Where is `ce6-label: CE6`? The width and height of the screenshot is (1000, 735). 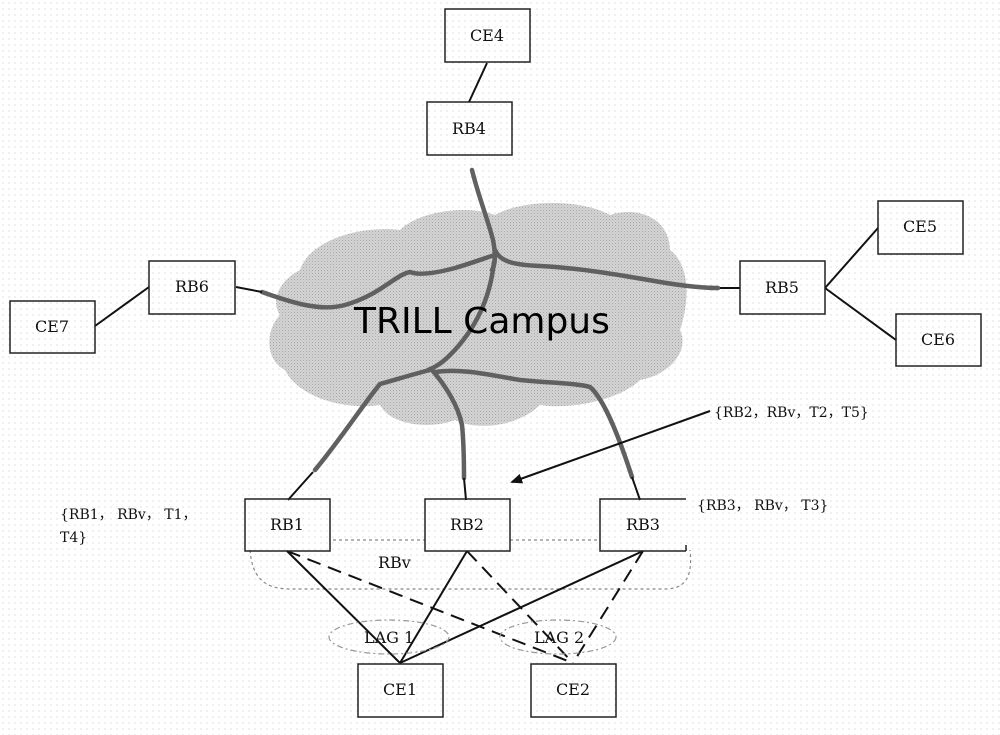
ce6-label: CE6 is located at coordinates (938, 339).